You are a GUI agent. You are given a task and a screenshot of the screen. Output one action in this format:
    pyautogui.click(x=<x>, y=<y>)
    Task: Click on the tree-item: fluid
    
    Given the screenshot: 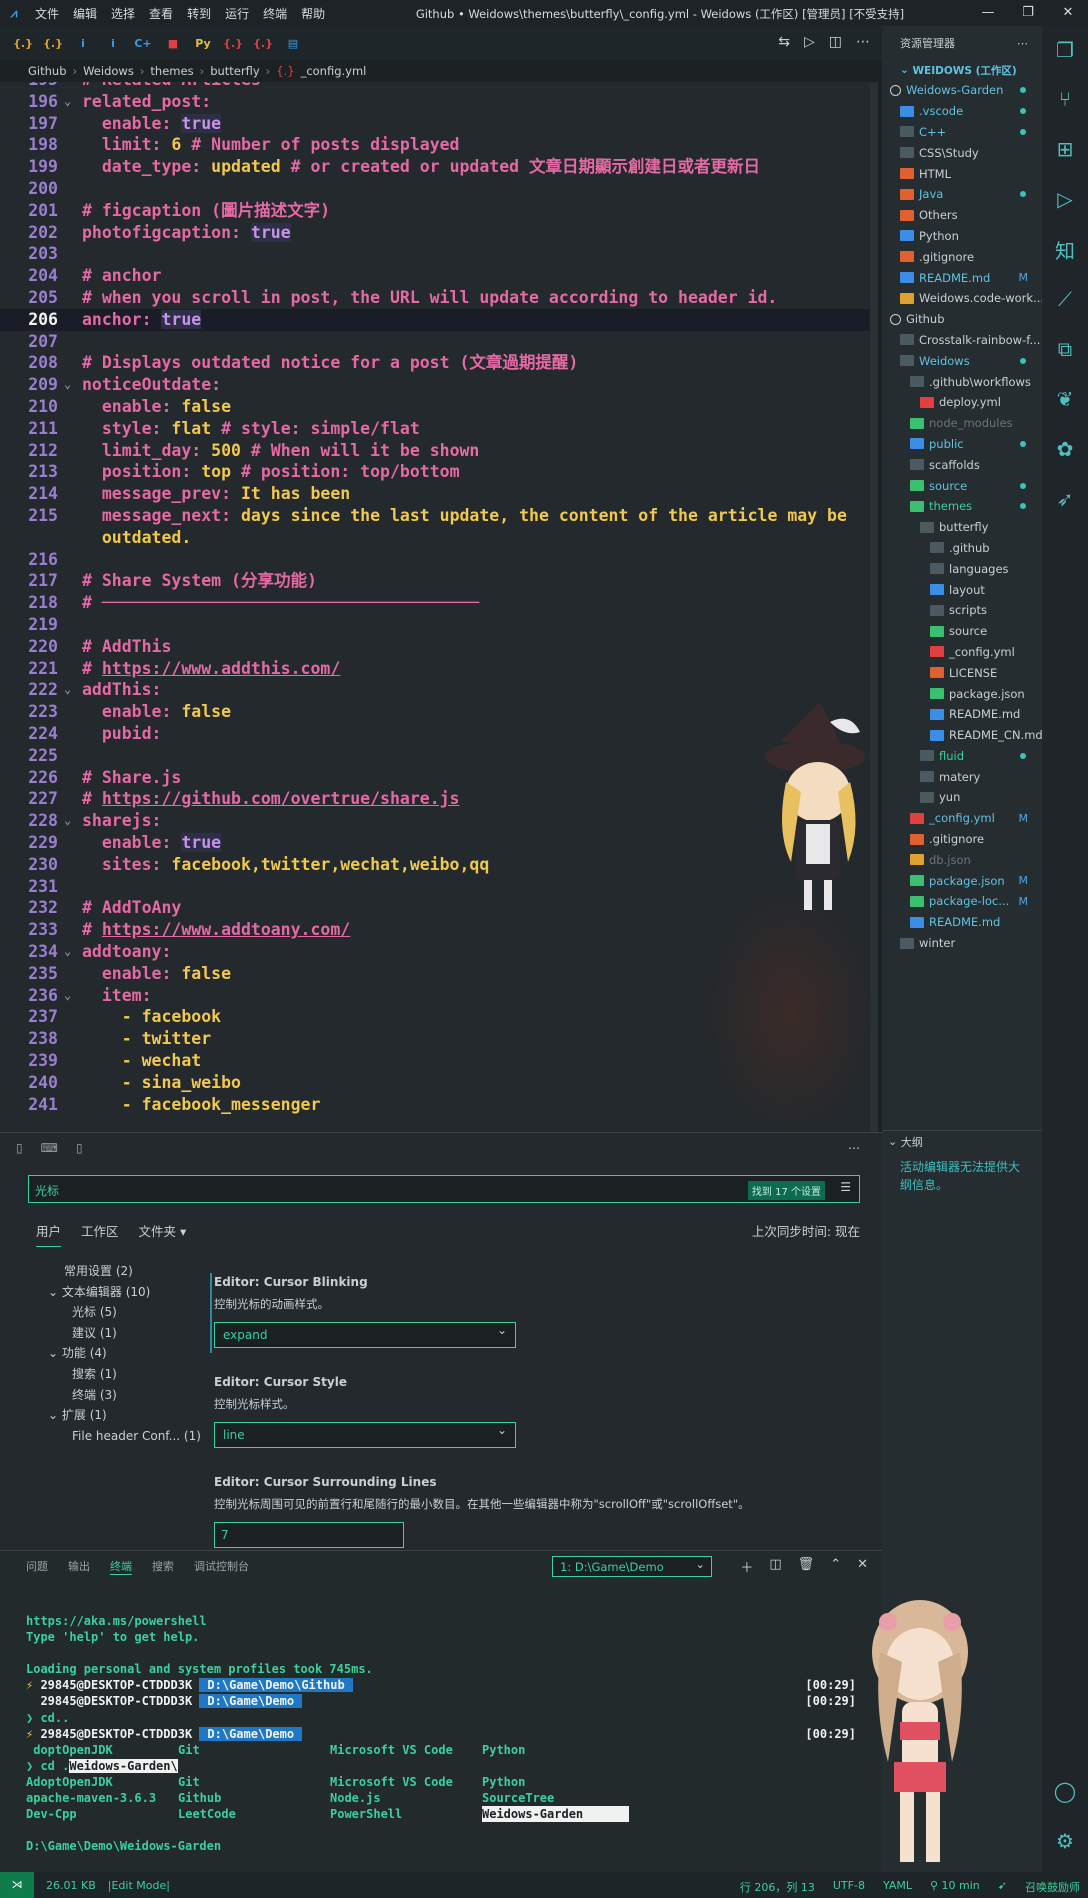 What is the action you would take?
    pyautogui.click(x=962, y=756)
    